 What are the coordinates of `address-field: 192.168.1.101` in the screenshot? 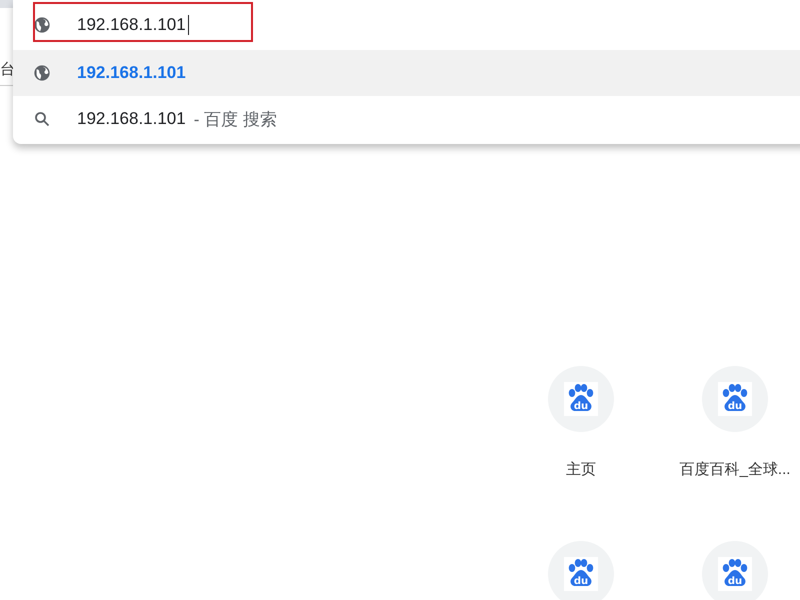 It's located at (131, 25).